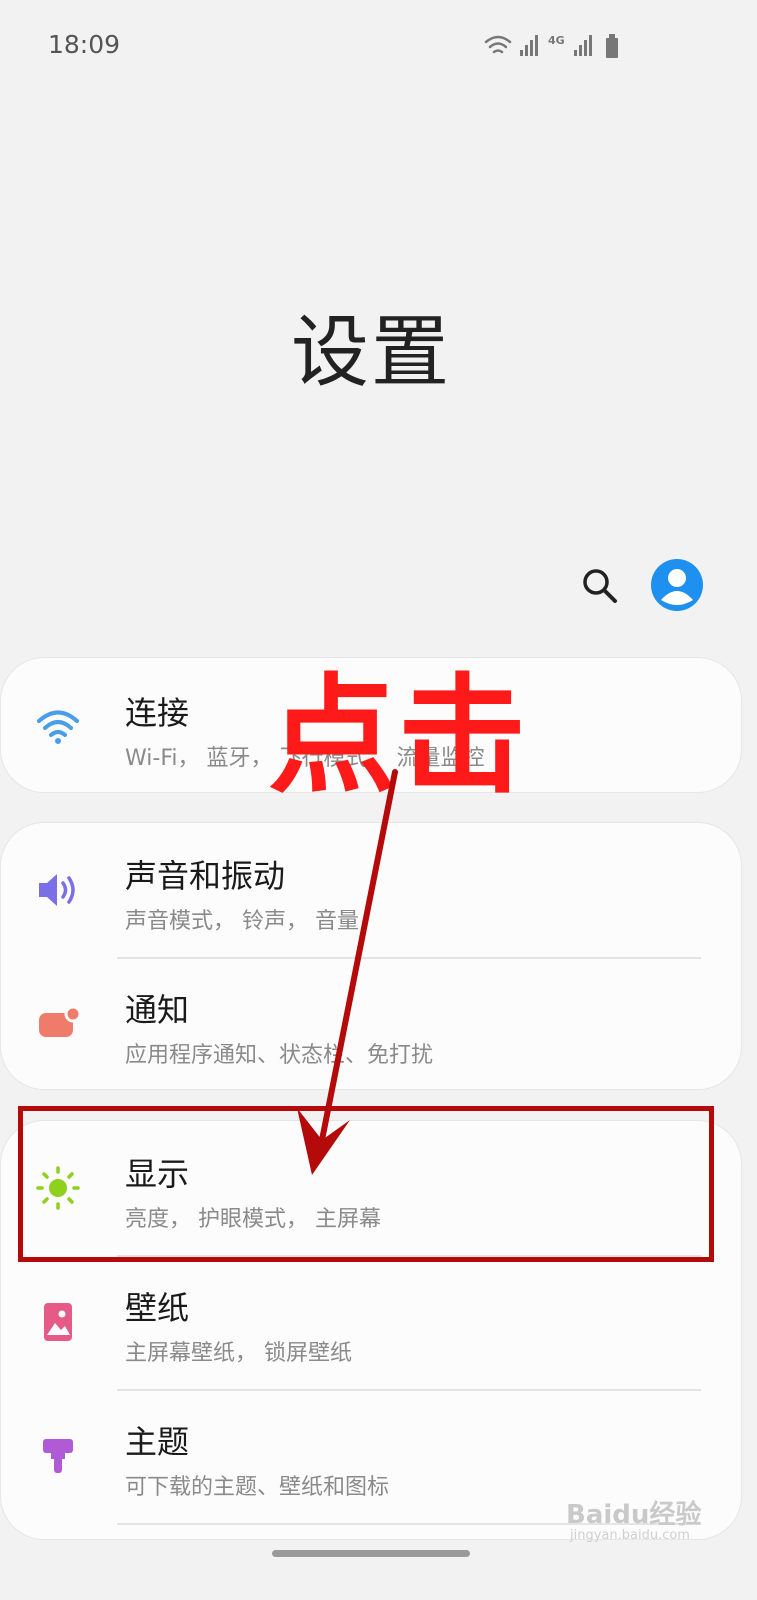 The image size is (757, 1600). Describe the element at coordinates (612, 46) in the screenshot. I see `battery-icon` at that location.